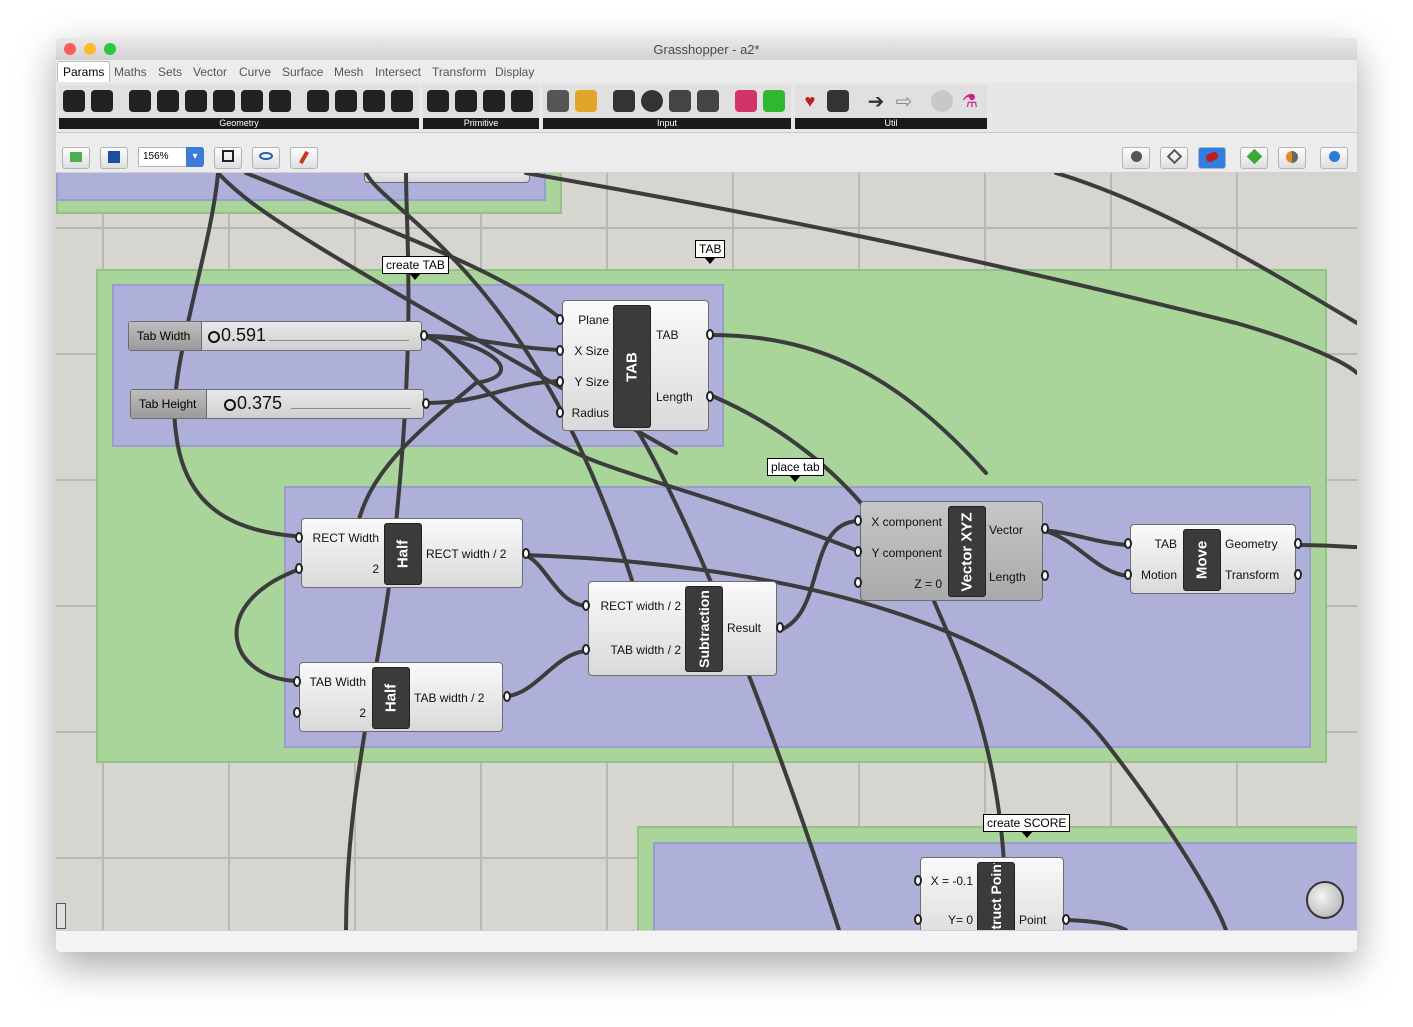 The image size is (1413, 1027). I want to click on color-icon, so click(942, 101).